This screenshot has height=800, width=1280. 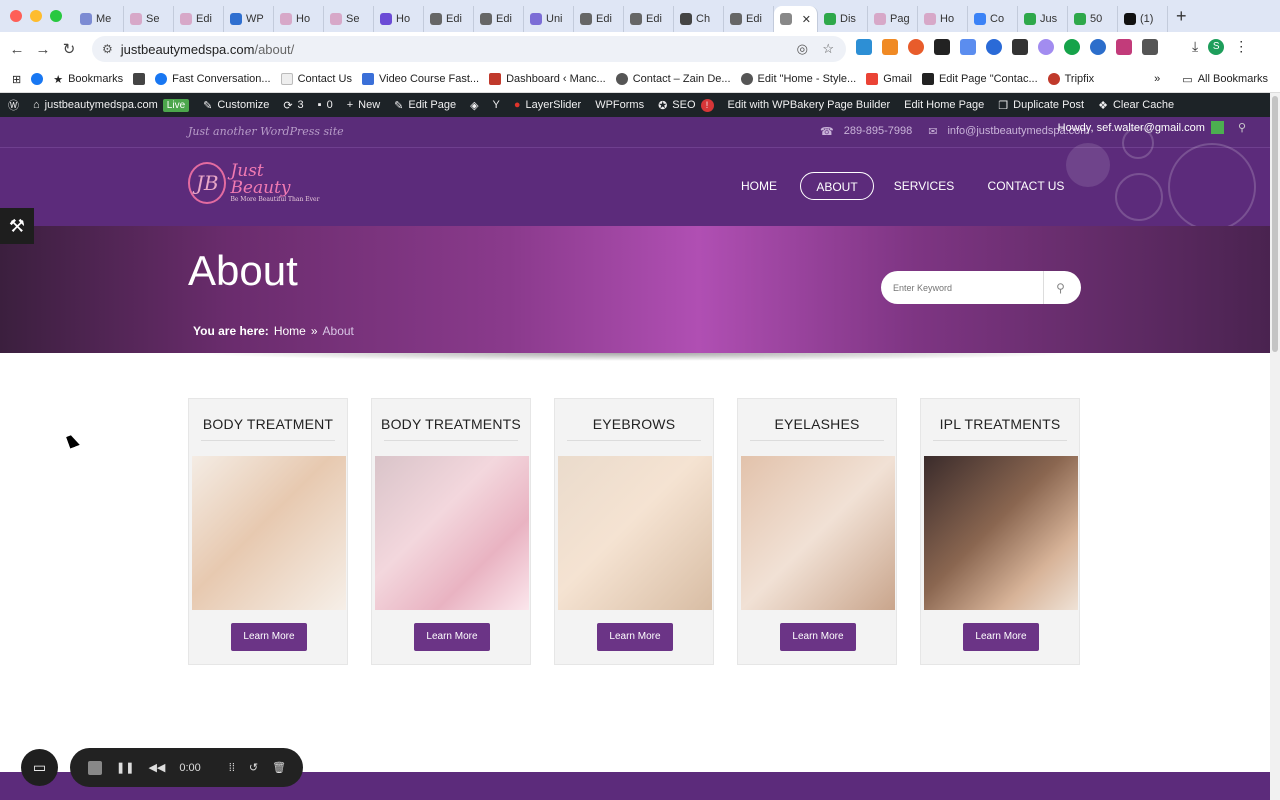 I want to click on tools-icon: ⚒, so click(x=17, y=226).